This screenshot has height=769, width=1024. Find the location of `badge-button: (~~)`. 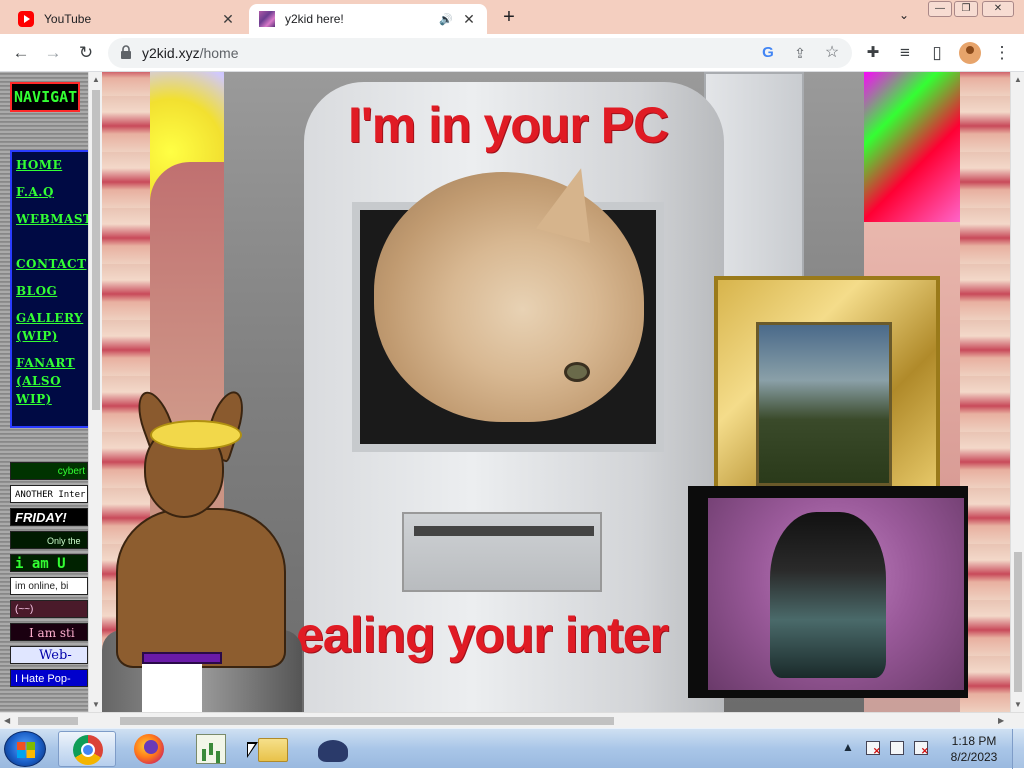

badge-button: (~~) is located at coordinates (49, 609).